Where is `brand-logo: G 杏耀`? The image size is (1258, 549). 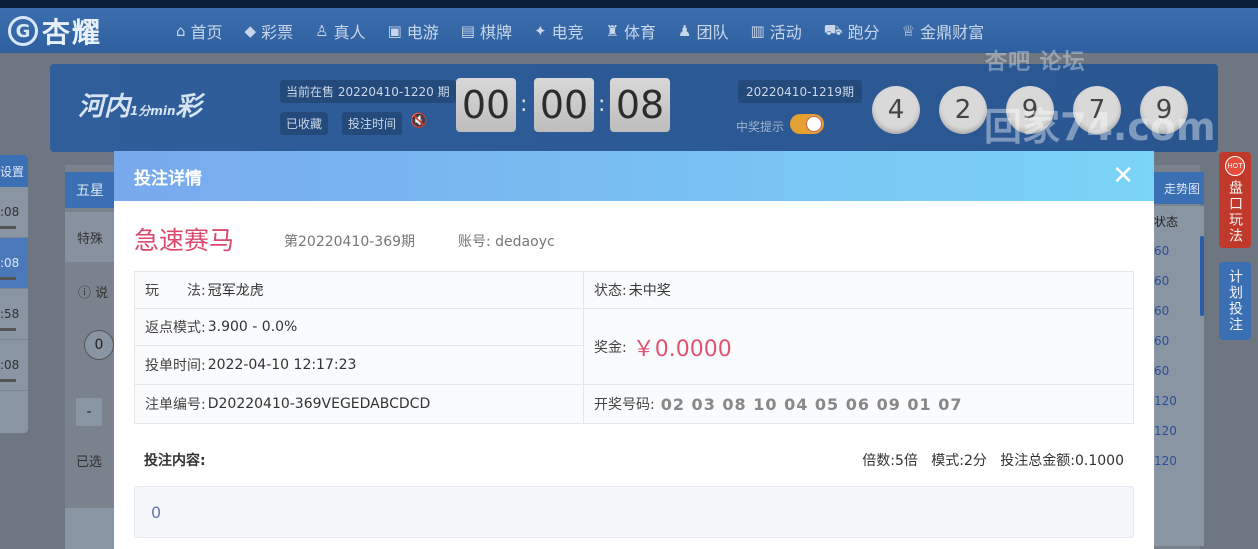
brand-logo: G 杏耀 is located at coordinates (55, 31).